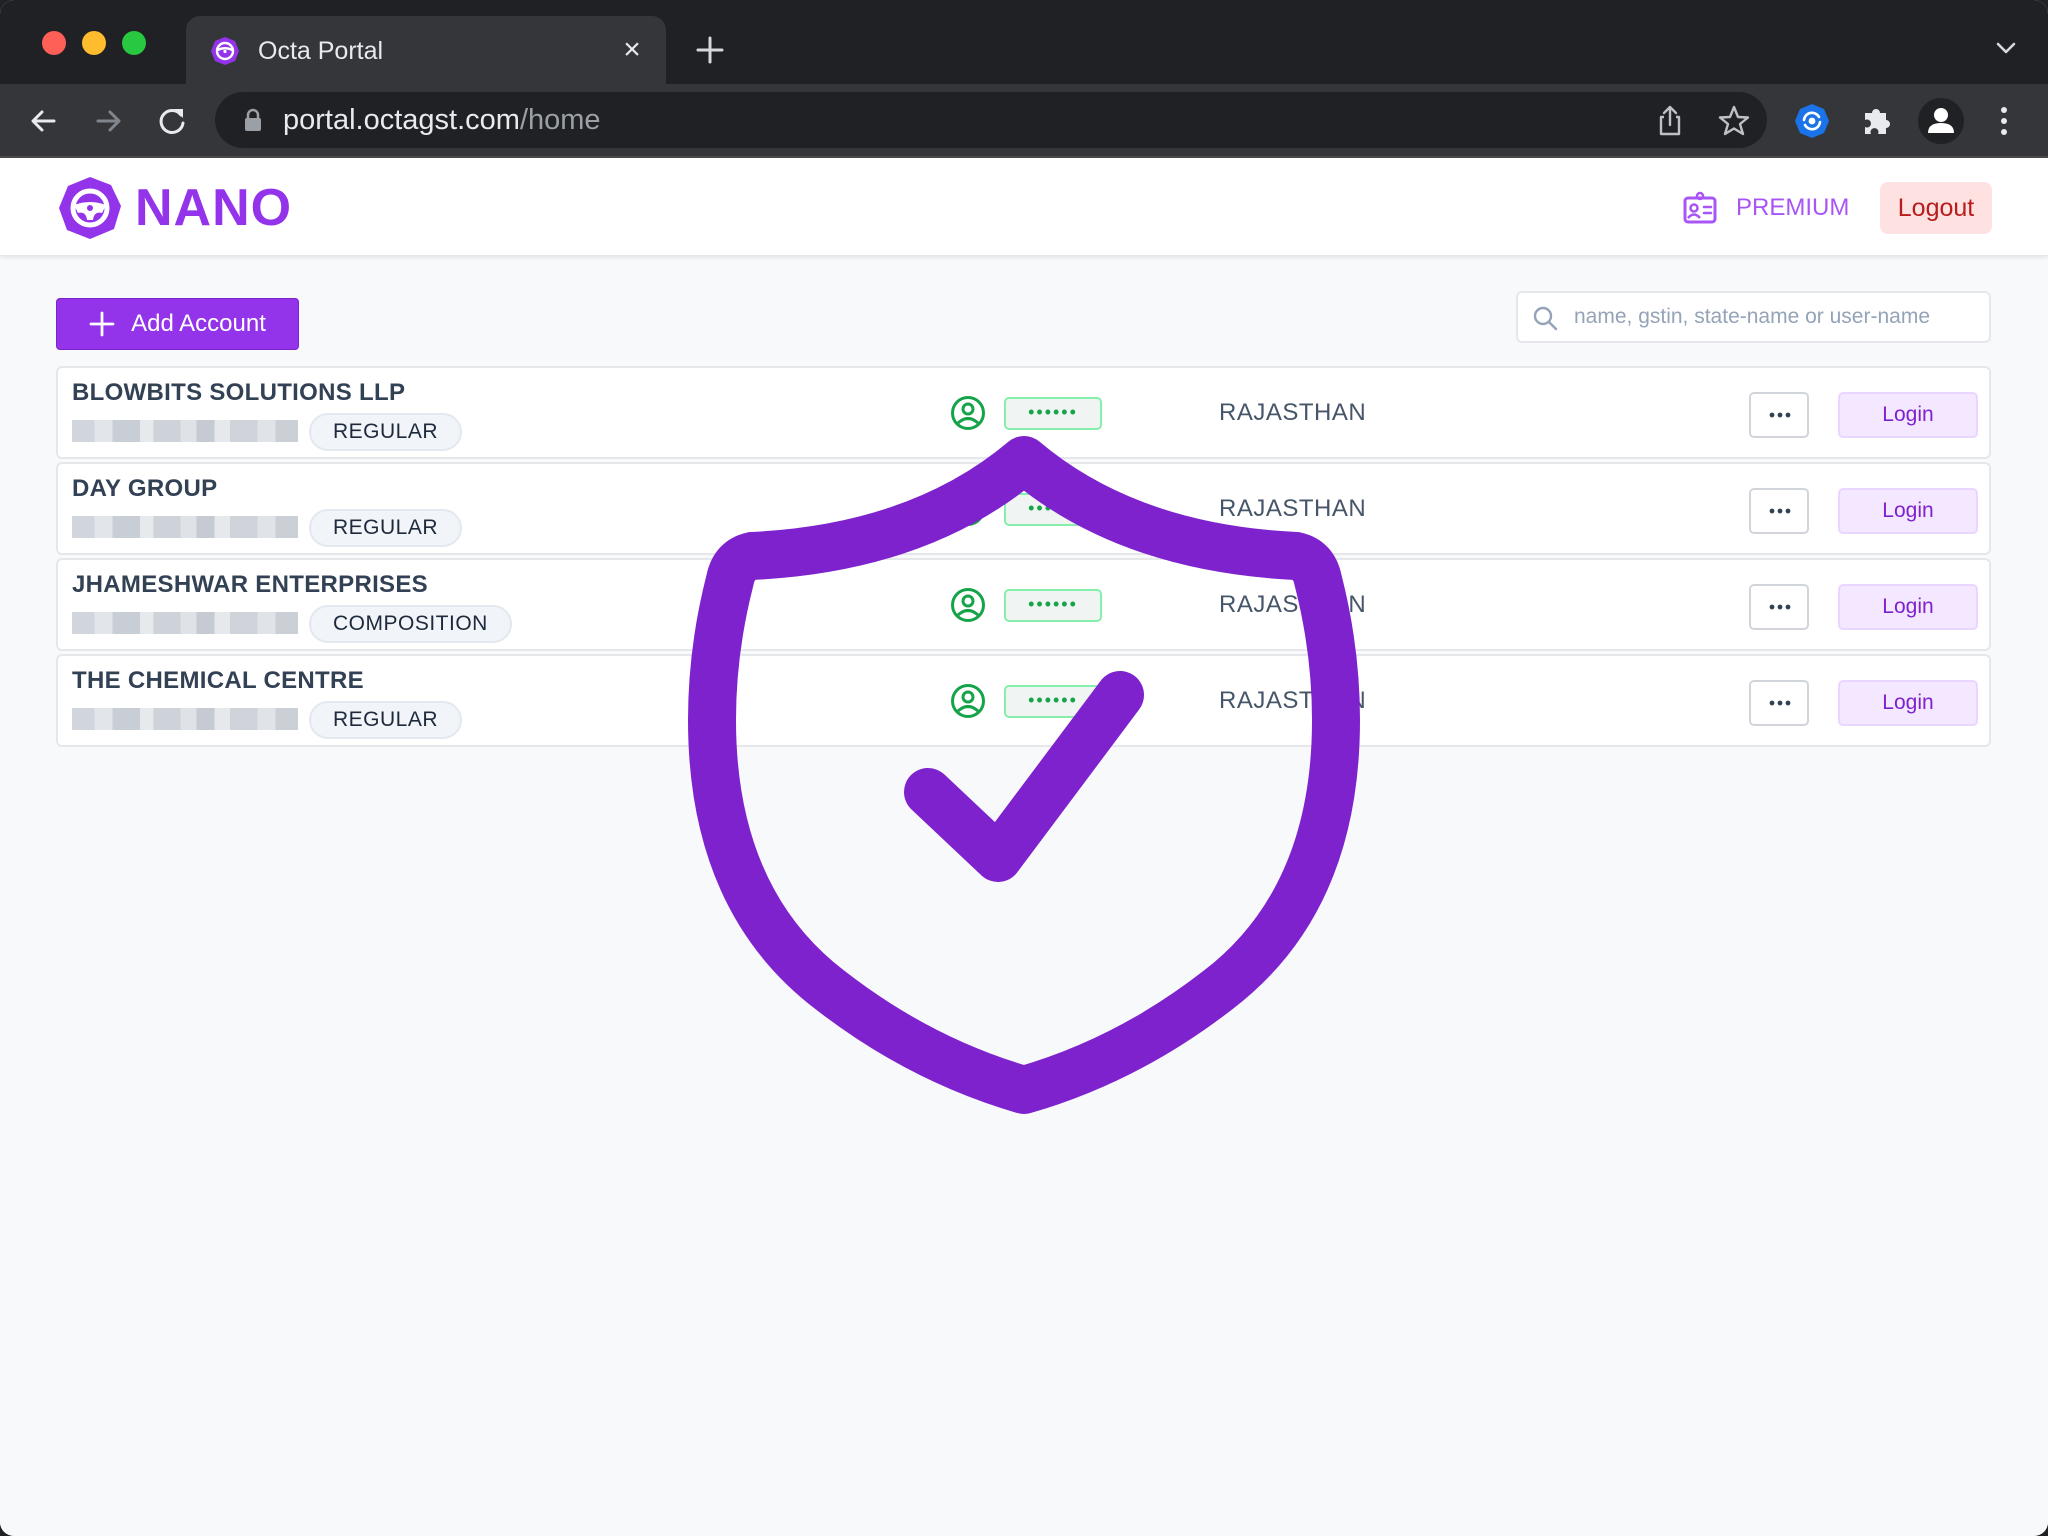 This screenshot has height=1536, width=2048. I want to click on search-icon, so click(1545, 318).